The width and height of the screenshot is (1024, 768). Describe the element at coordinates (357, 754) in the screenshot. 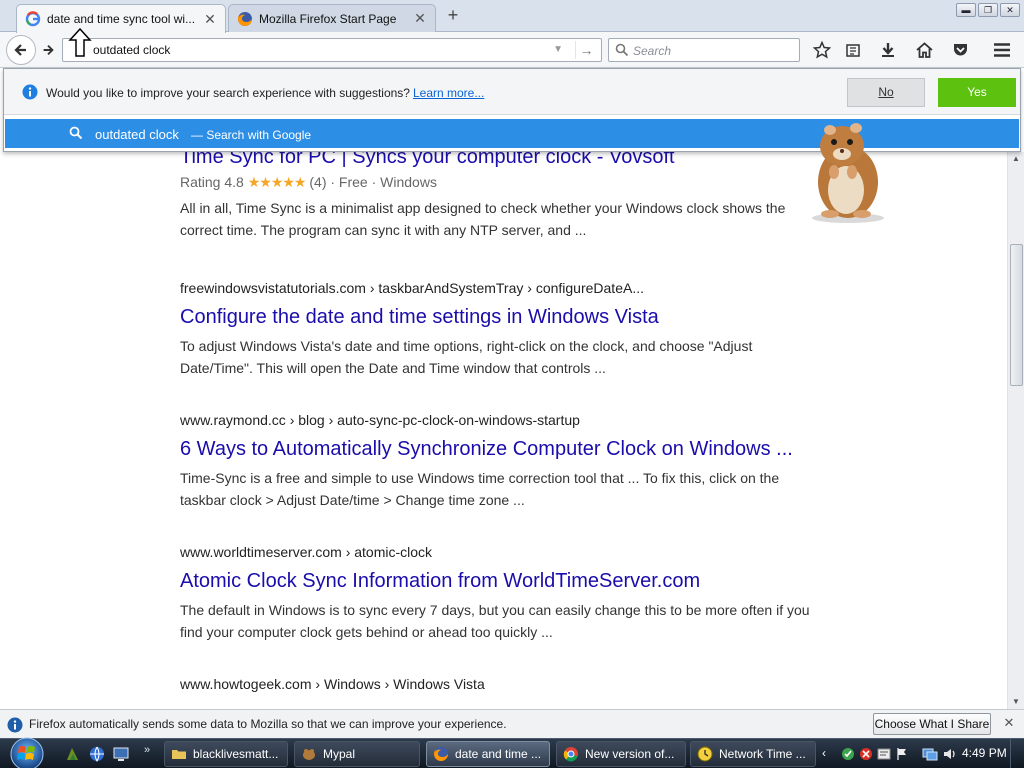

I see `taskbar-button: Mypal` at that location.